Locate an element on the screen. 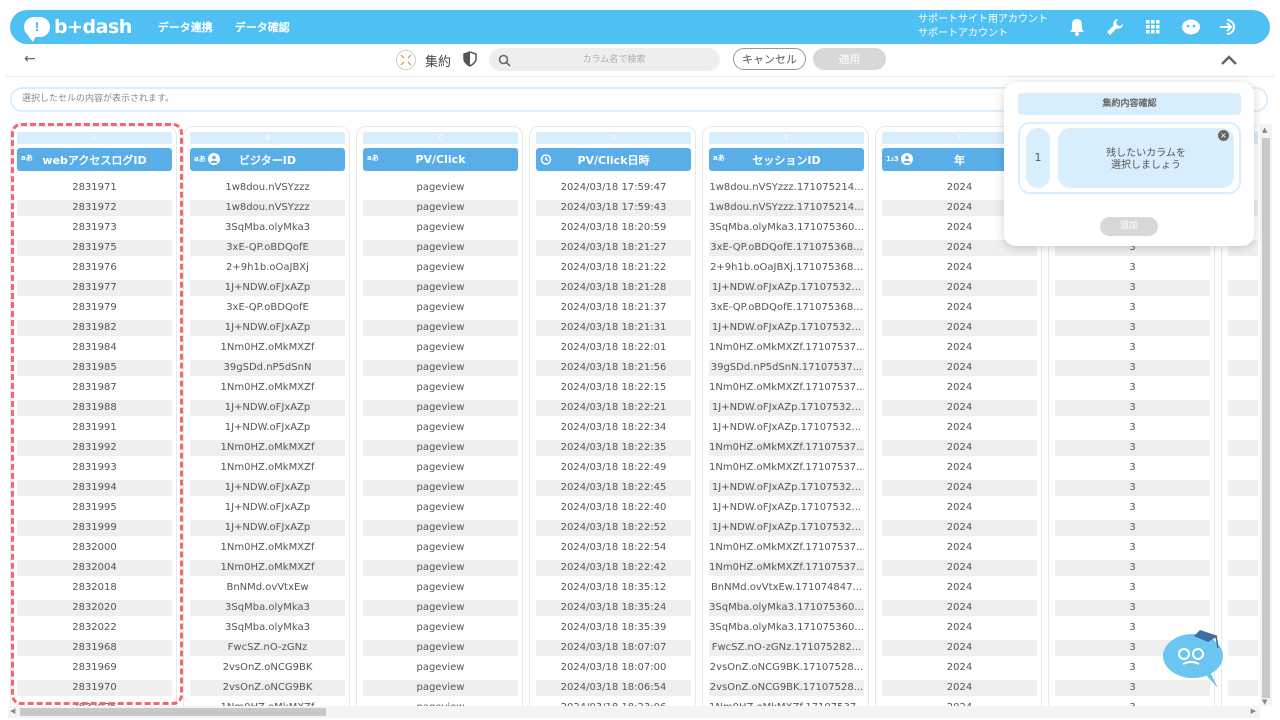 The width and height of the screenshot is (1280, 720). table-cell: 2831979 is located at coordinates (94, 308).